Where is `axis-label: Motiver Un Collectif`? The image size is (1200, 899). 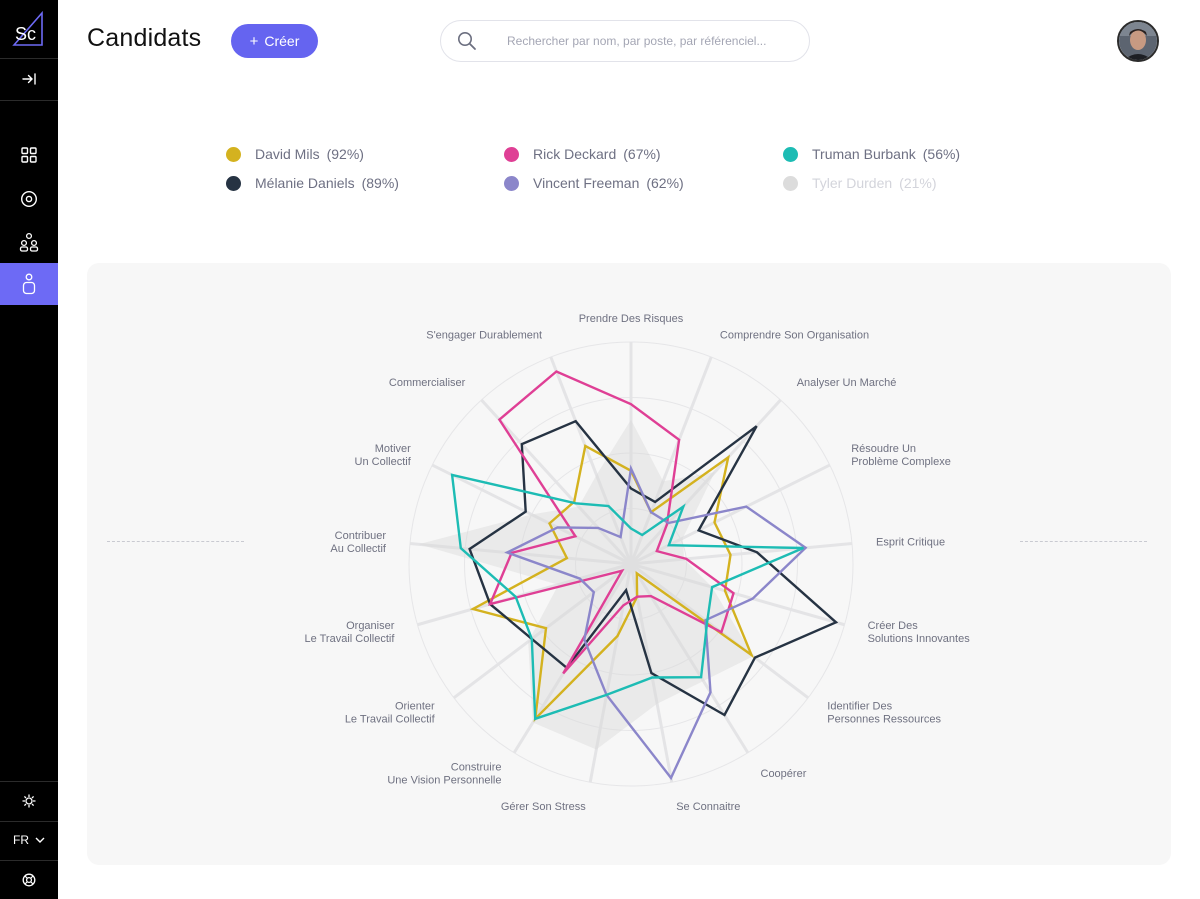
axis-label: Motiver Un Collectif is located at coordinates (383, 455).